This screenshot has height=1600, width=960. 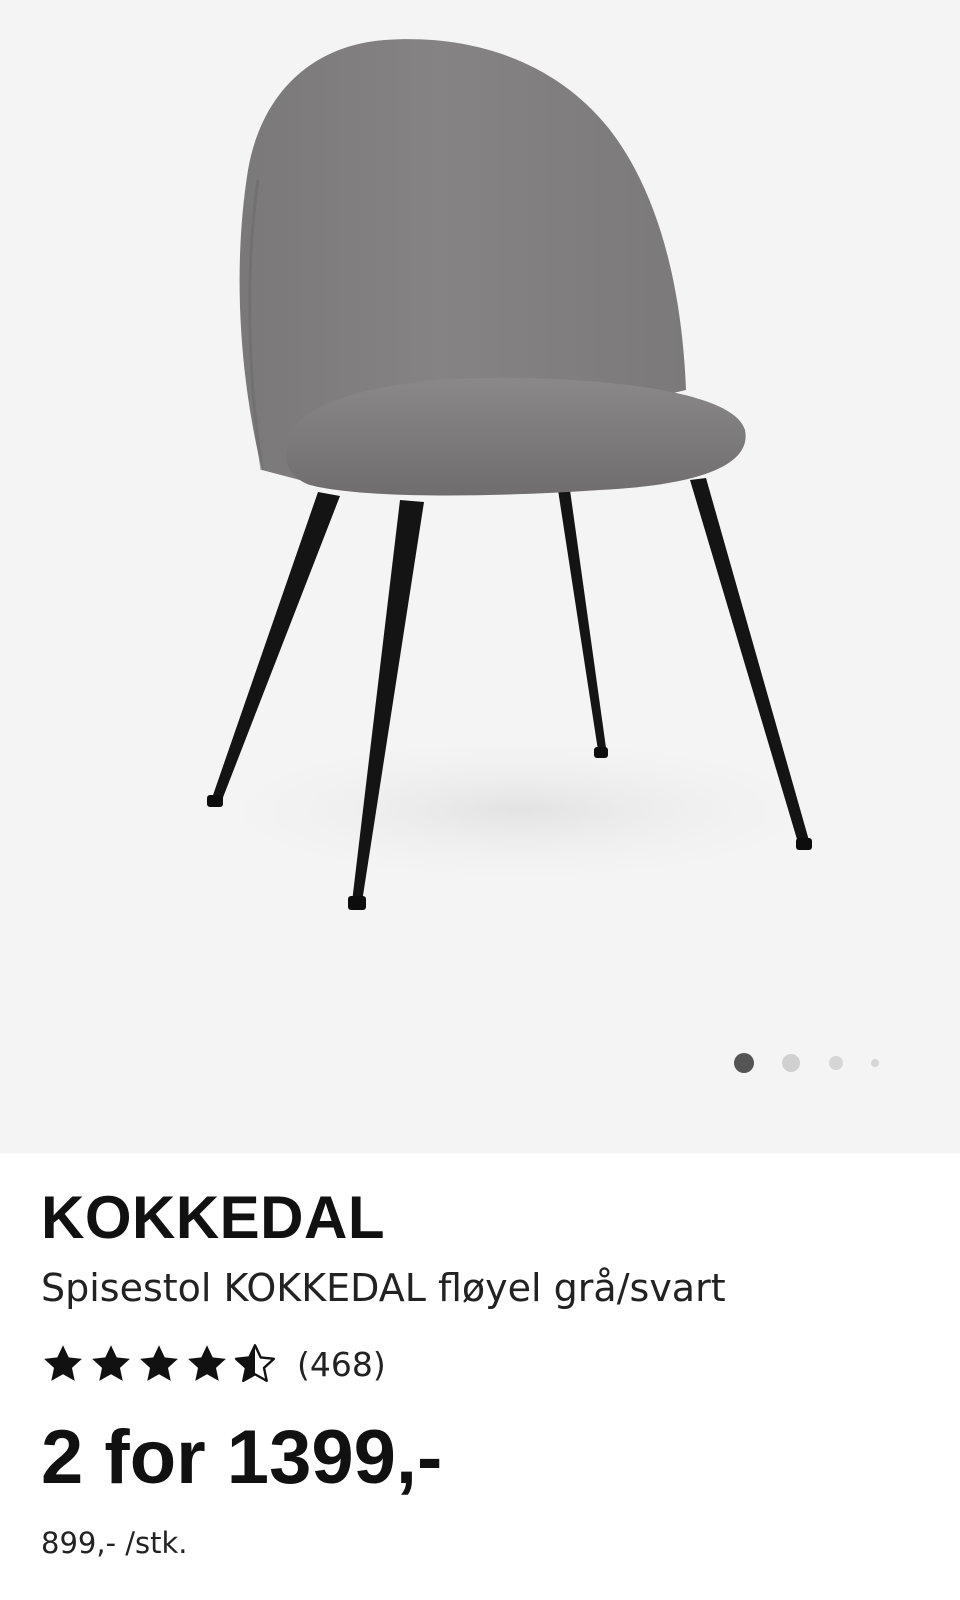 What do you see at coordinates (808, 1063) in the screenshot?
I see `carousel-indicator` at bounding box center [808, 1063].